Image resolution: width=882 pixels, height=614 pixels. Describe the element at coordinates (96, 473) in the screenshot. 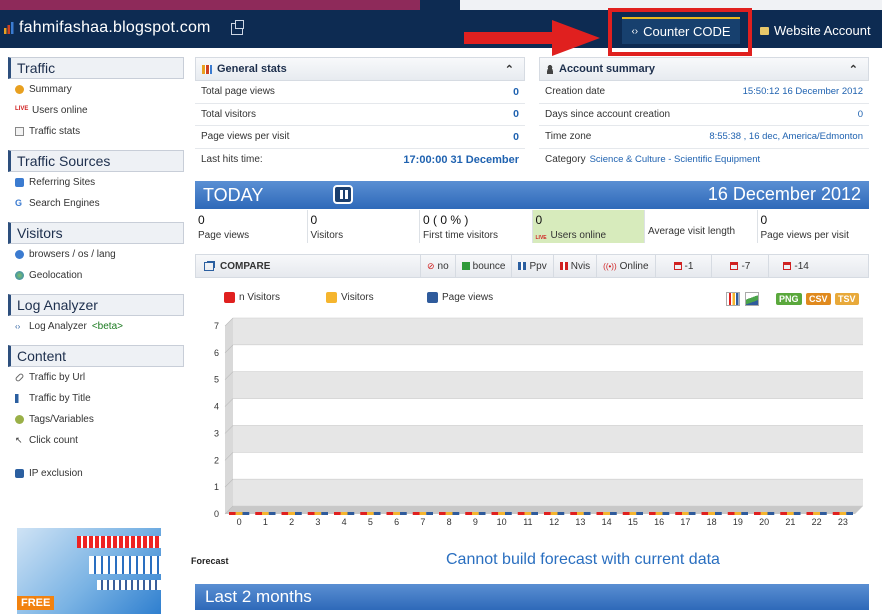

I see `sidebar-item-ip-exclusion: IP exclusion` at that location.